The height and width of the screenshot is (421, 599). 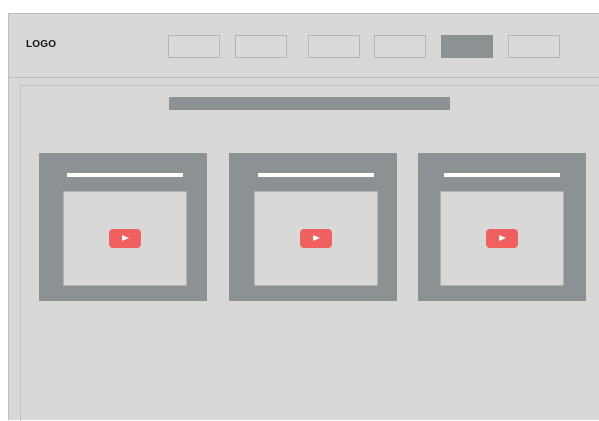 What do you see at coordinates (41, 44) in the screenshot?
I see `logo: LOGO` at bounding box center [41, 44].